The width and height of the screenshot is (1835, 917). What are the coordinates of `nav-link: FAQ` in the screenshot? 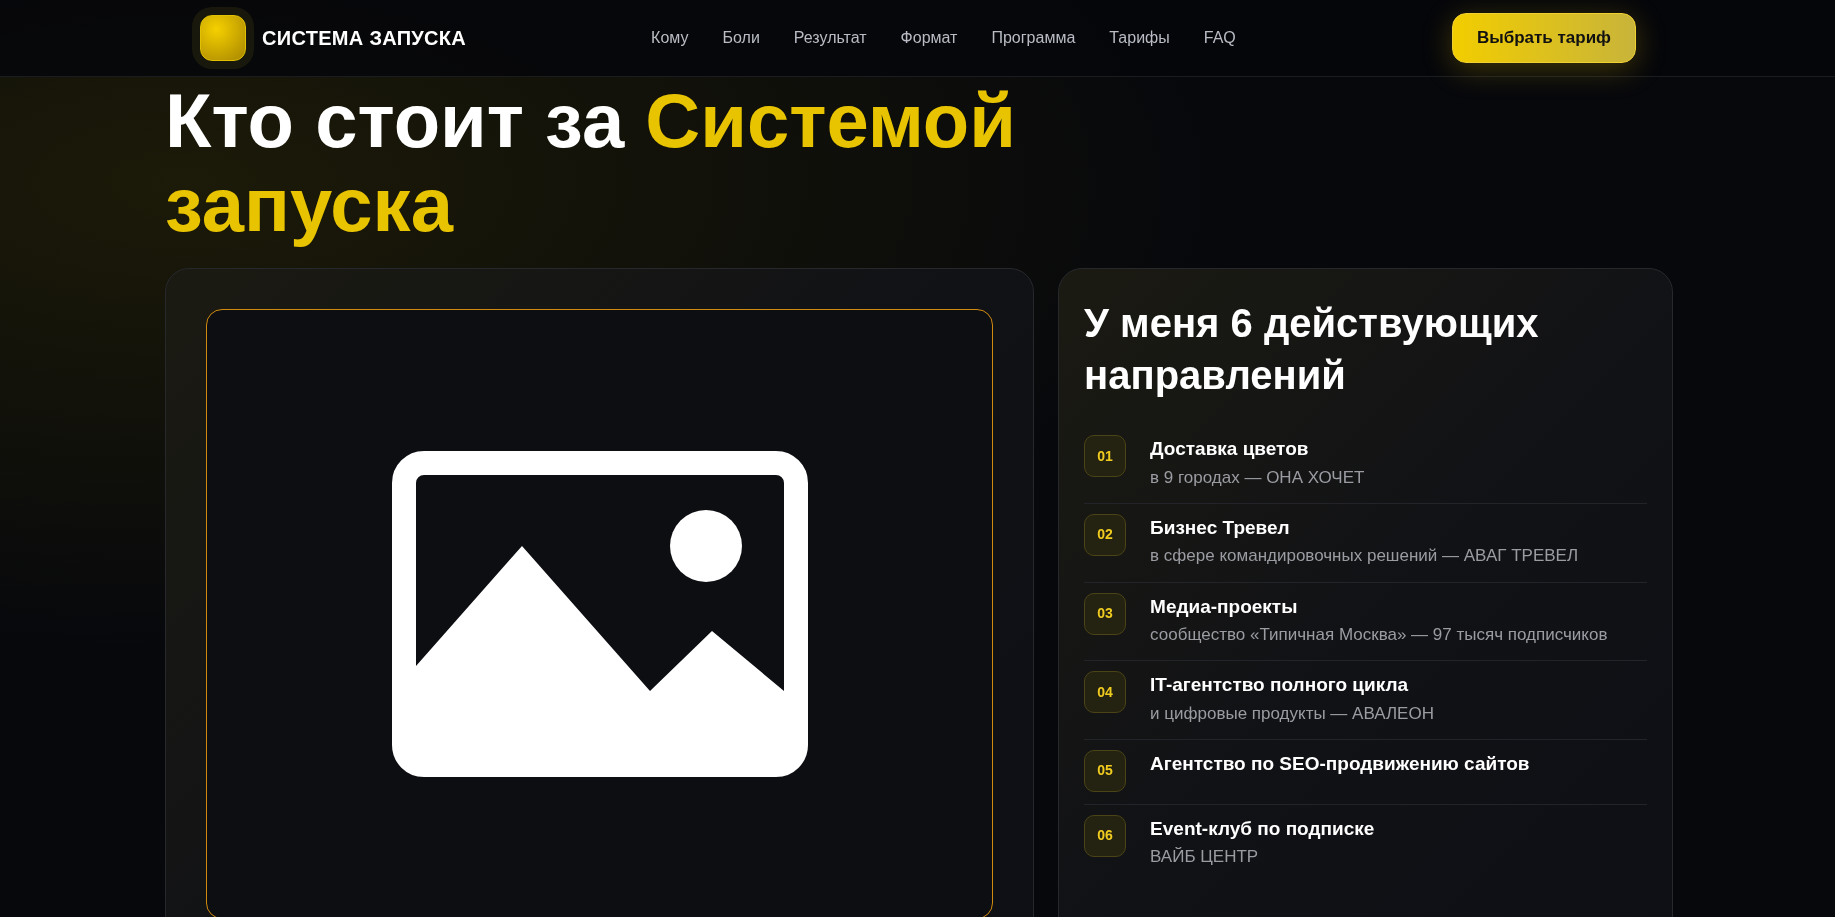 It's located at (1219, 38).